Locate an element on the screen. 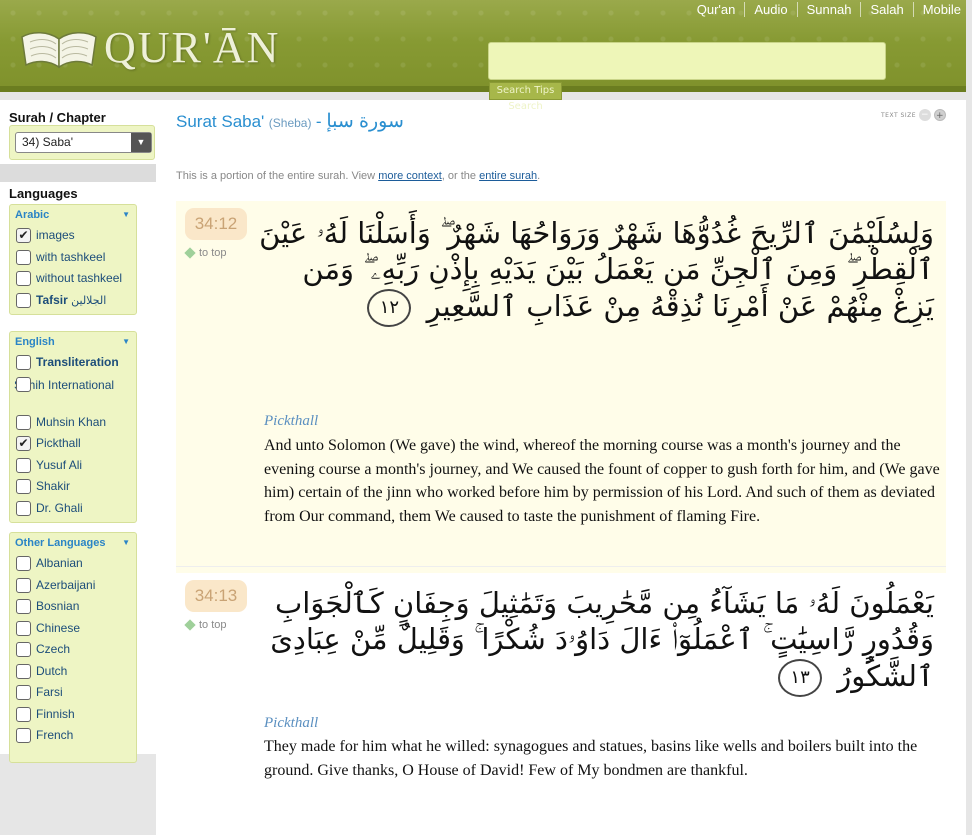 The width and height of the screenshot is (972, 835). entire-surah-link: entire surah is located at coordinates (508, 176).